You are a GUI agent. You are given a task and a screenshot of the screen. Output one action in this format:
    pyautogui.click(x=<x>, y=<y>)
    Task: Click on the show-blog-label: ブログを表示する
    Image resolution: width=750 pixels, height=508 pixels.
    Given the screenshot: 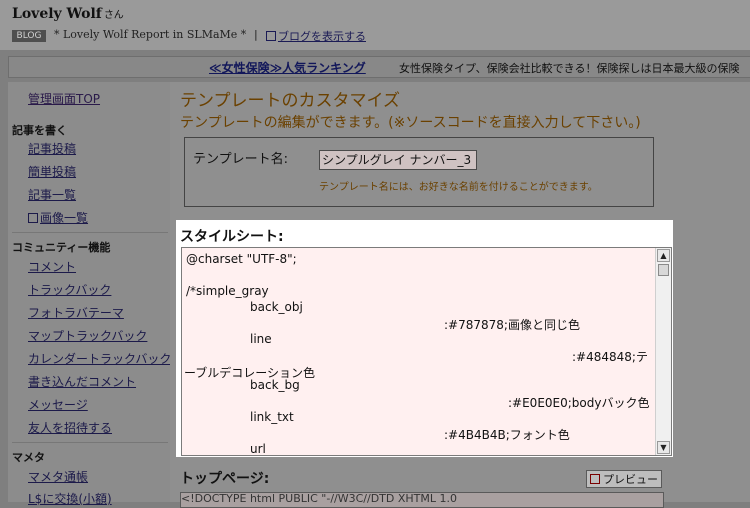 What is the action you would take?
    pyautogui.click(x=322, y=36)
    